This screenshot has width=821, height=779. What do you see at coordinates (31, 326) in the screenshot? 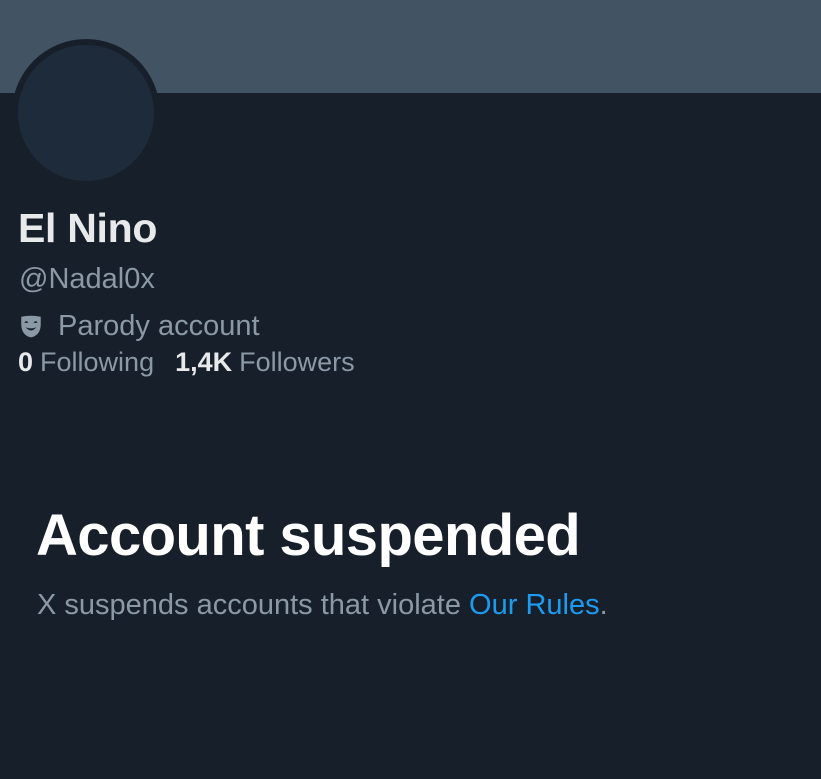
I see `parody-mask-icon` at bounding box center [31, 326].